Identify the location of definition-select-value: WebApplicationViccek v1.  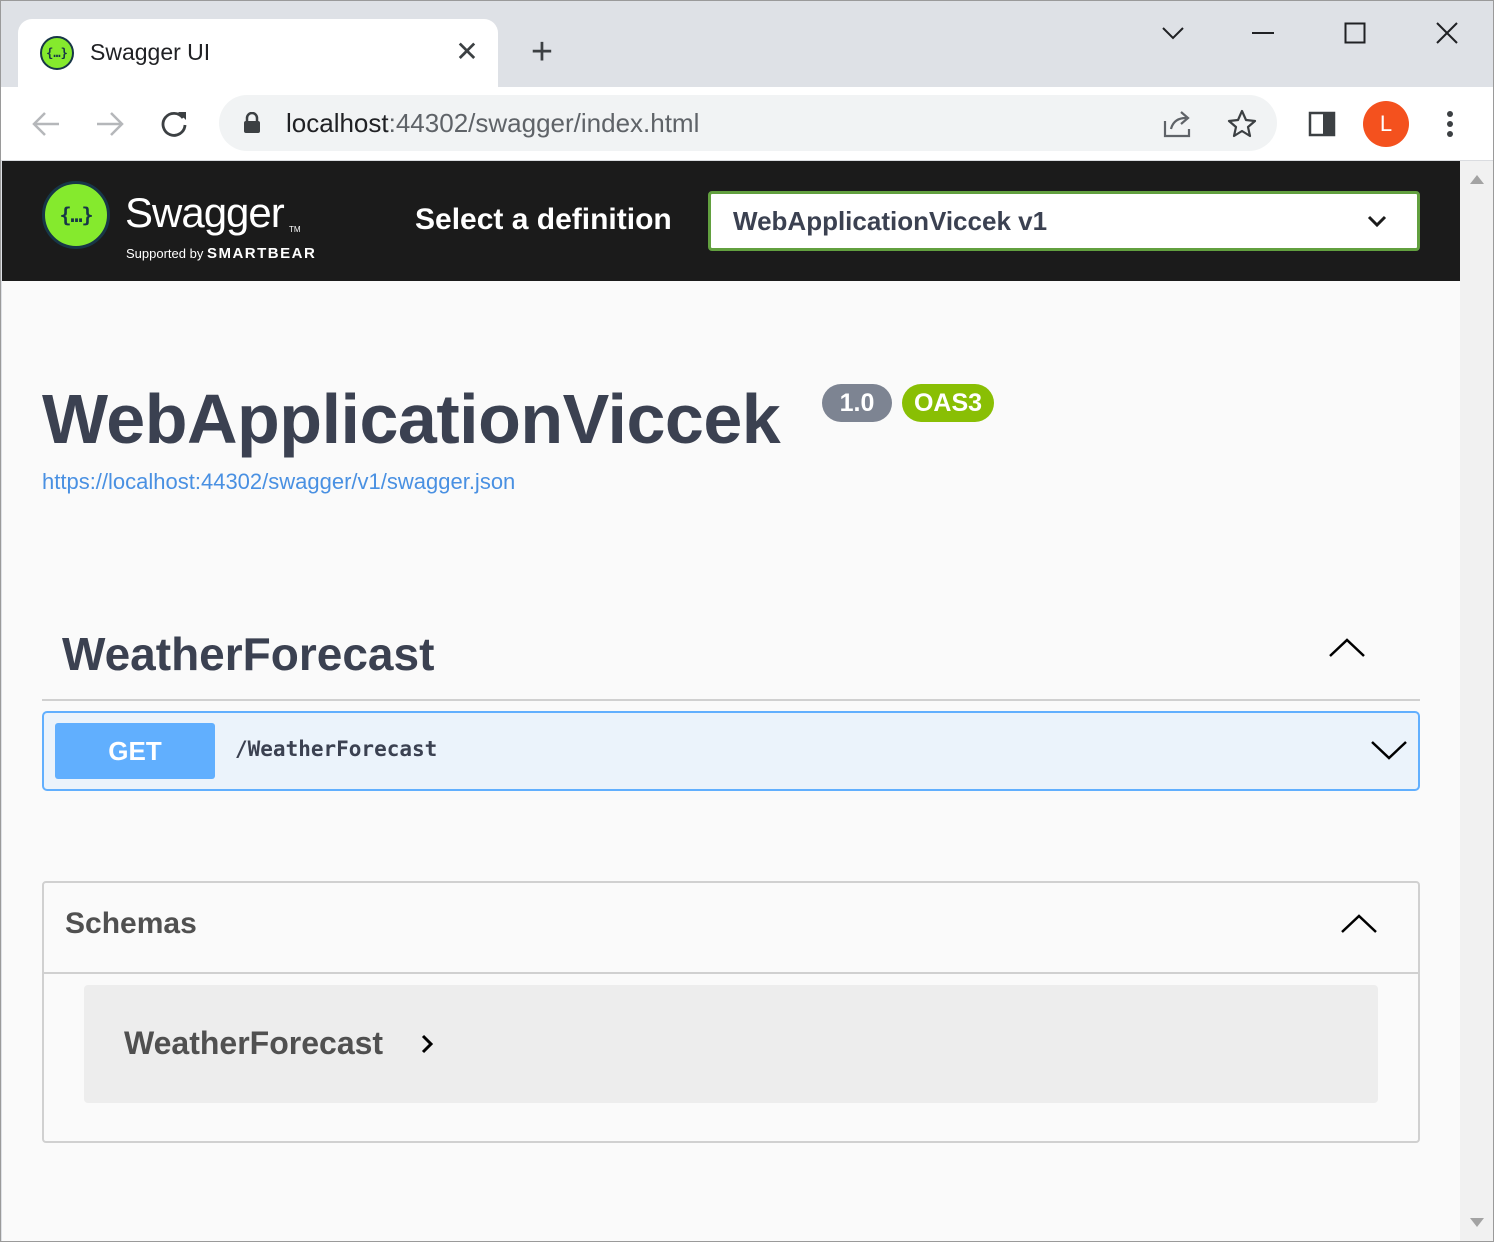
(890, 221).